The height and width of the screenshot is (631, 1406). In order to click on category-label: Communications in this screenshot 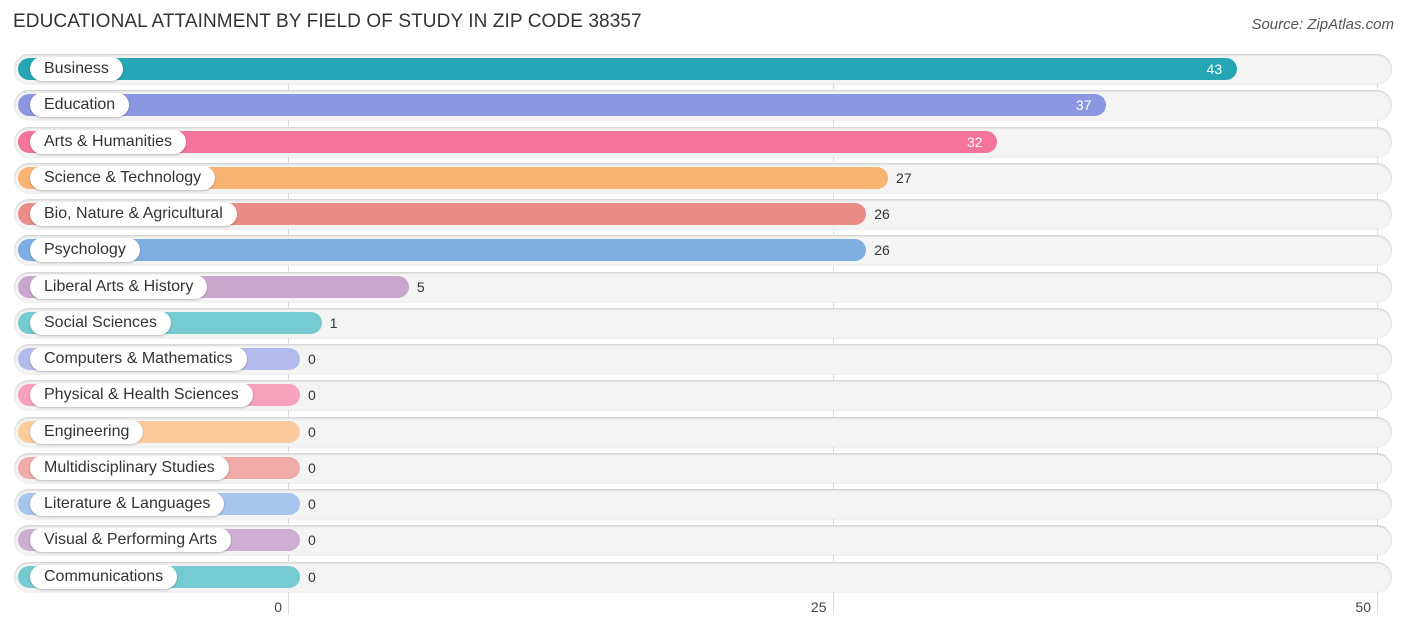, I will do `click(104, 576)`.